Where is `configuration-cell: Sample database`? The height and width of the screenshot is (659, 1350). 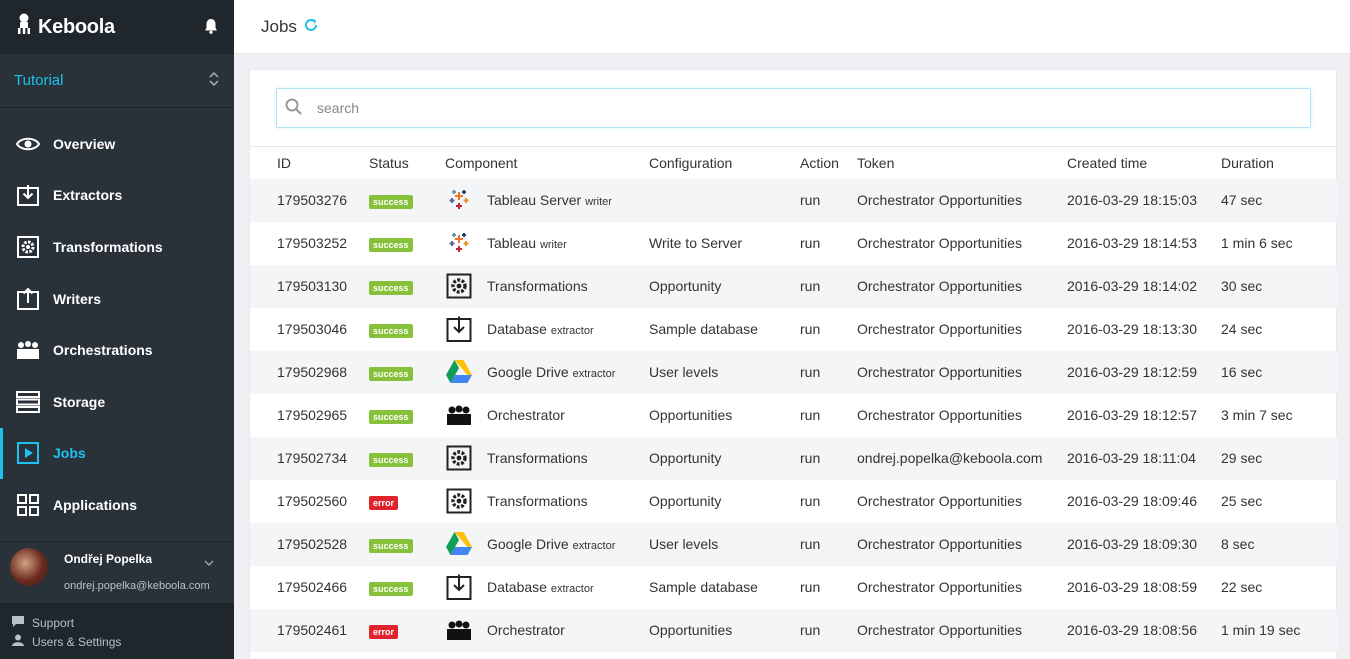
configuration-cell: Sample database is located at coordinates (703, 587).